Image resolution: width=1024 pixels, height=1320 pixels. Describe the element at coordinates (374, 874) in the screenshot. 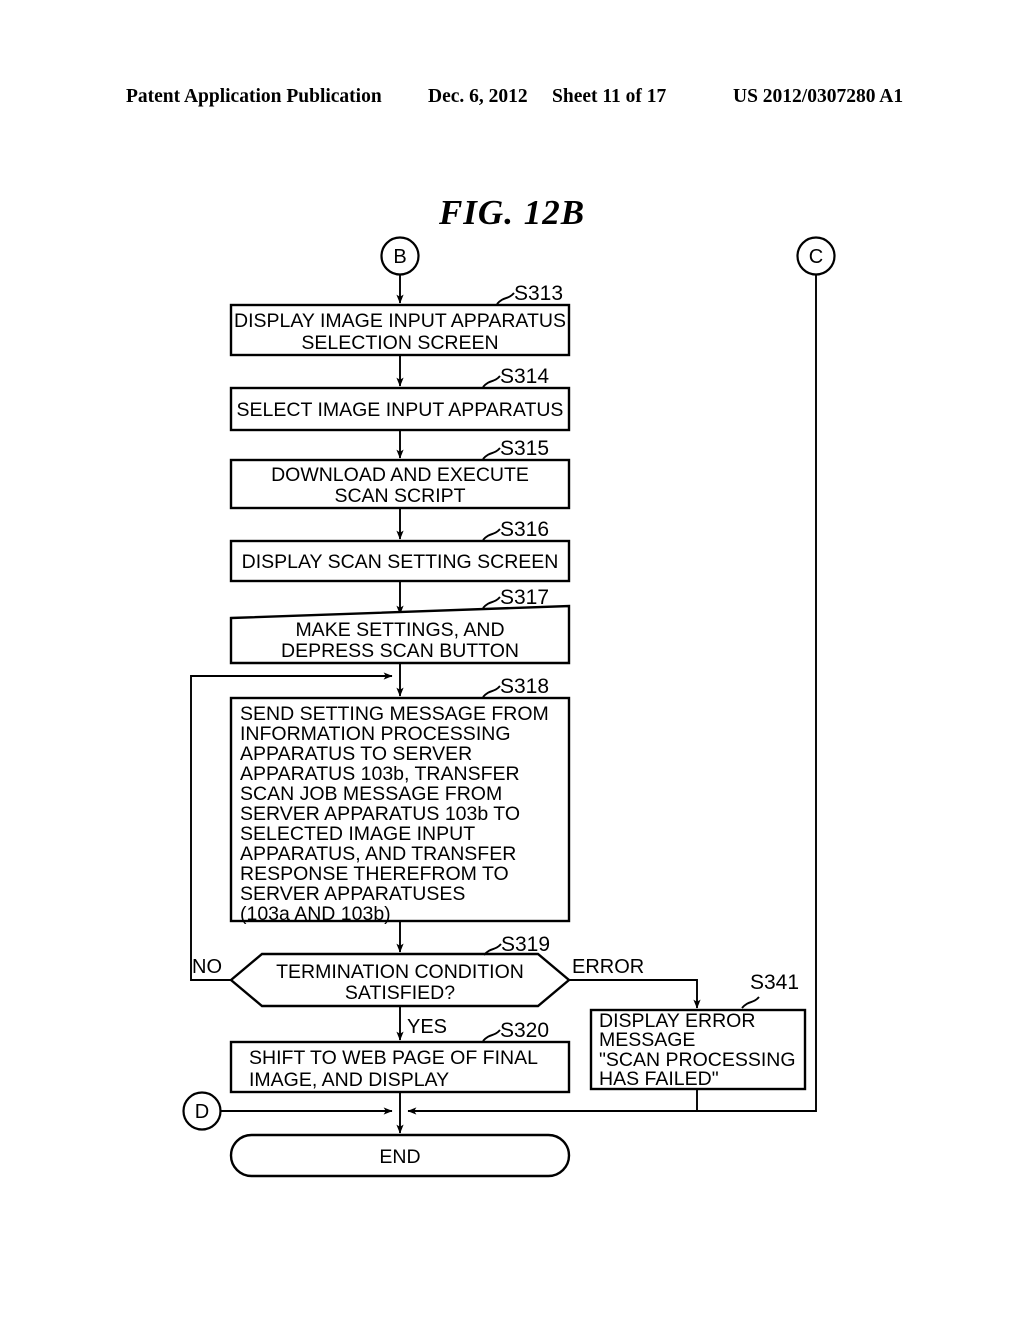

I see `step-s318-line-8: RESPONSE THEREFROM TO` at that location.